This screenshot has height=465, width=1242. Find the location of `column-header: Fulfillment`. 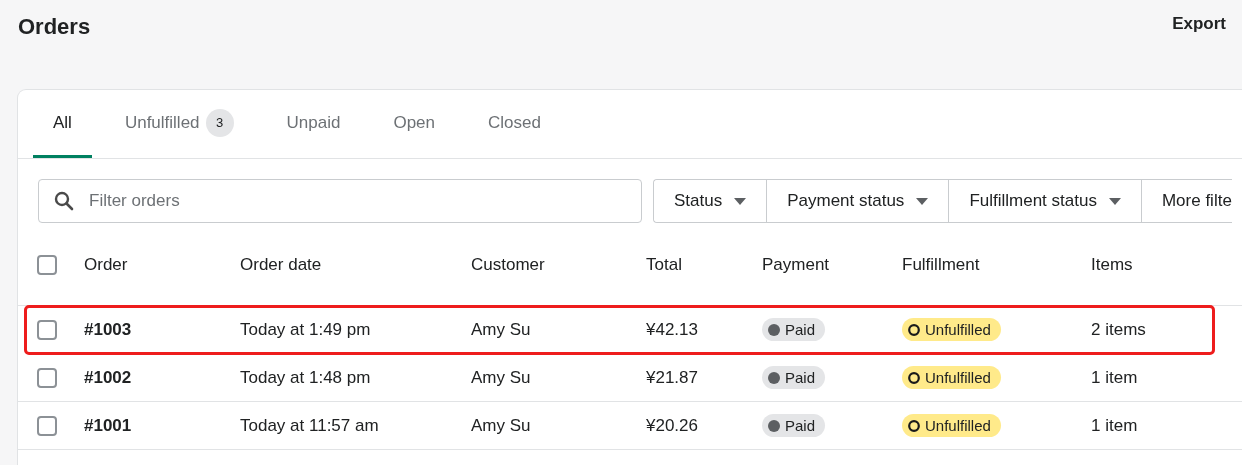

column-header: Fulfillment is located at coordinates (941, 264).